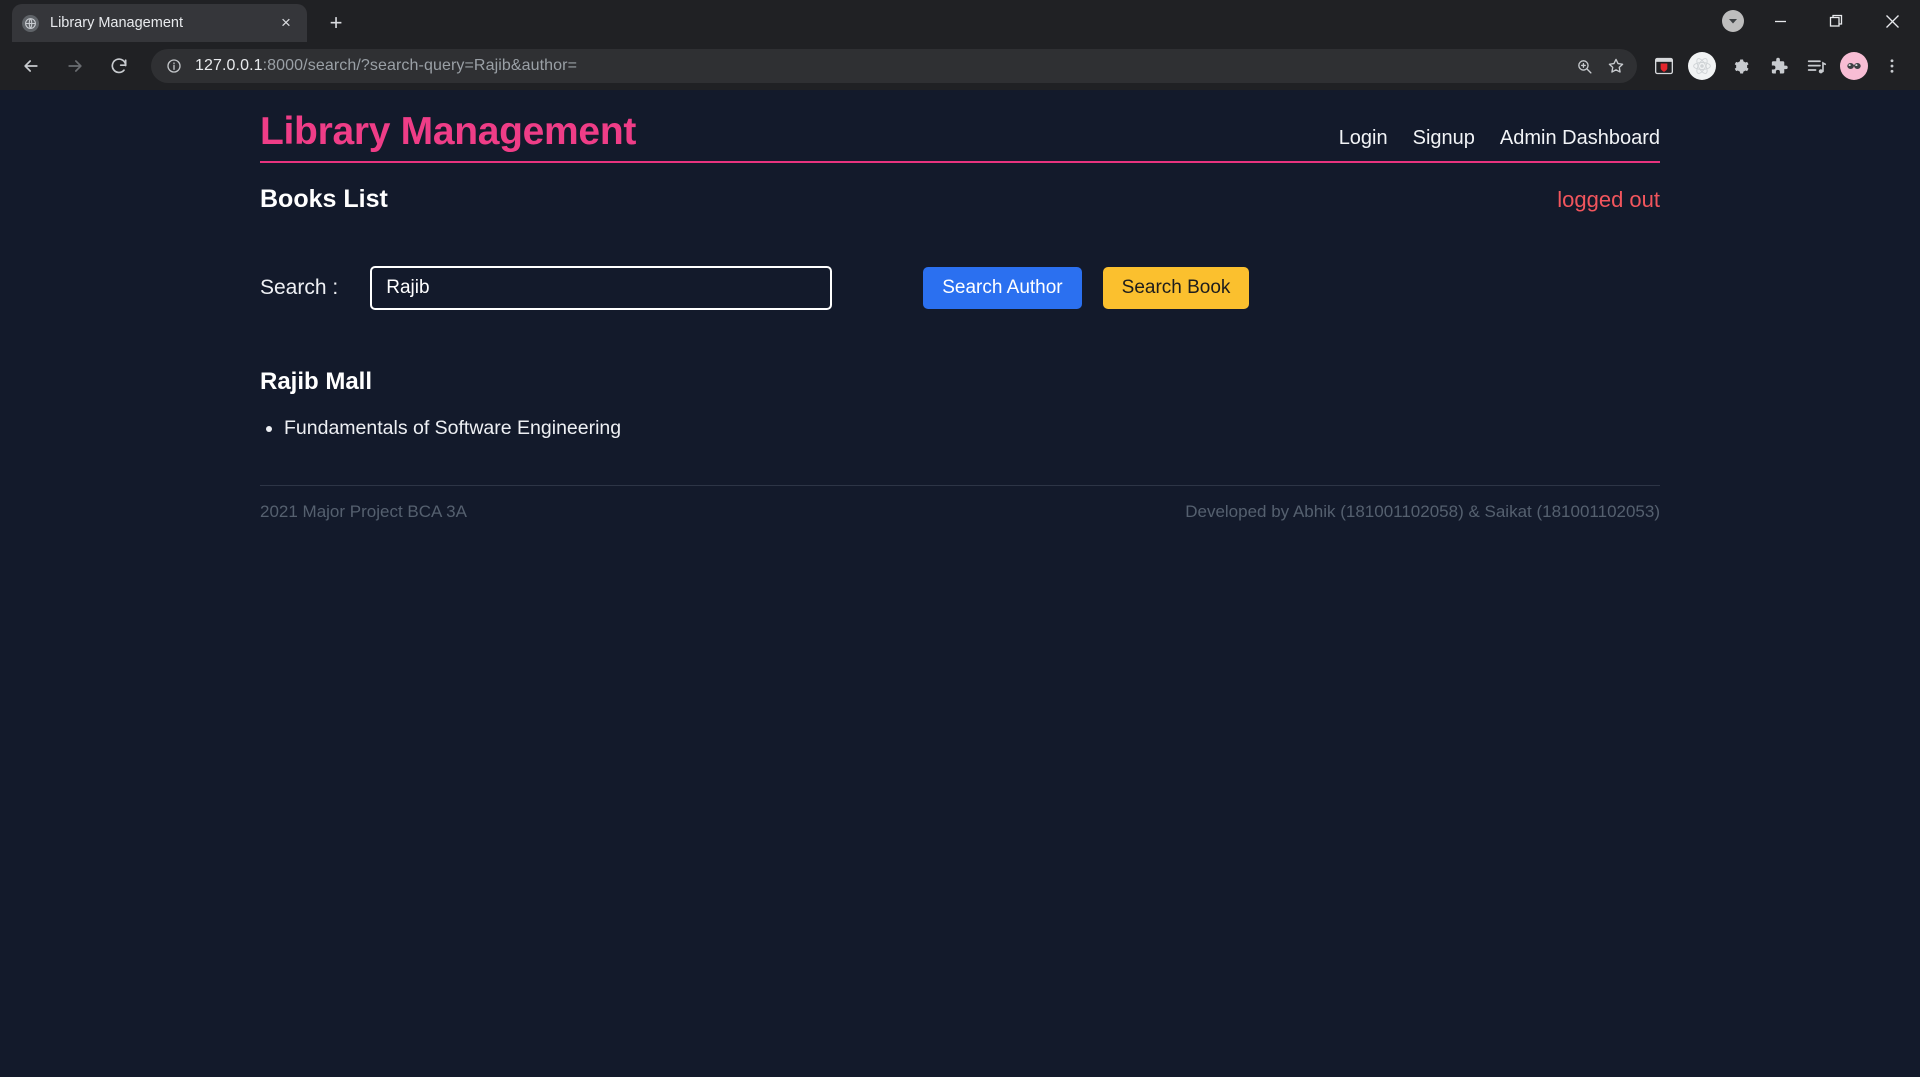  I want to click on url-path: :8000/search/?search-query=Rajib&author=, so click(420, 65).